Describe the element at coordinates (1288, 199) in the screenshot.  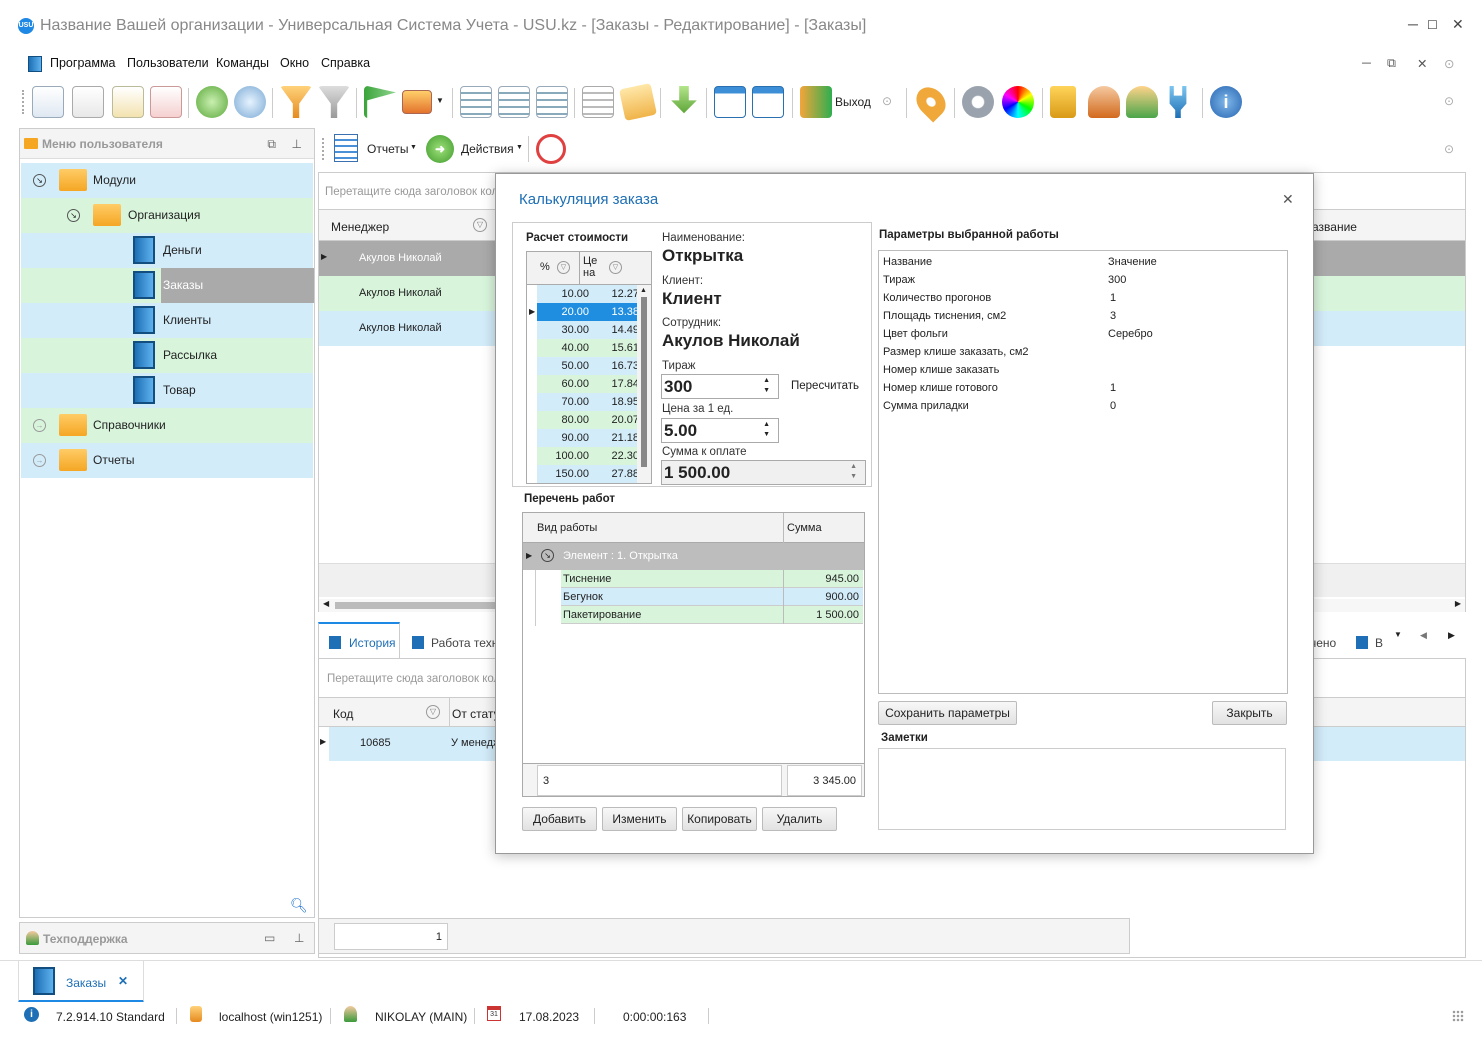
I see `dialog-close-icon: ✕` at that location.